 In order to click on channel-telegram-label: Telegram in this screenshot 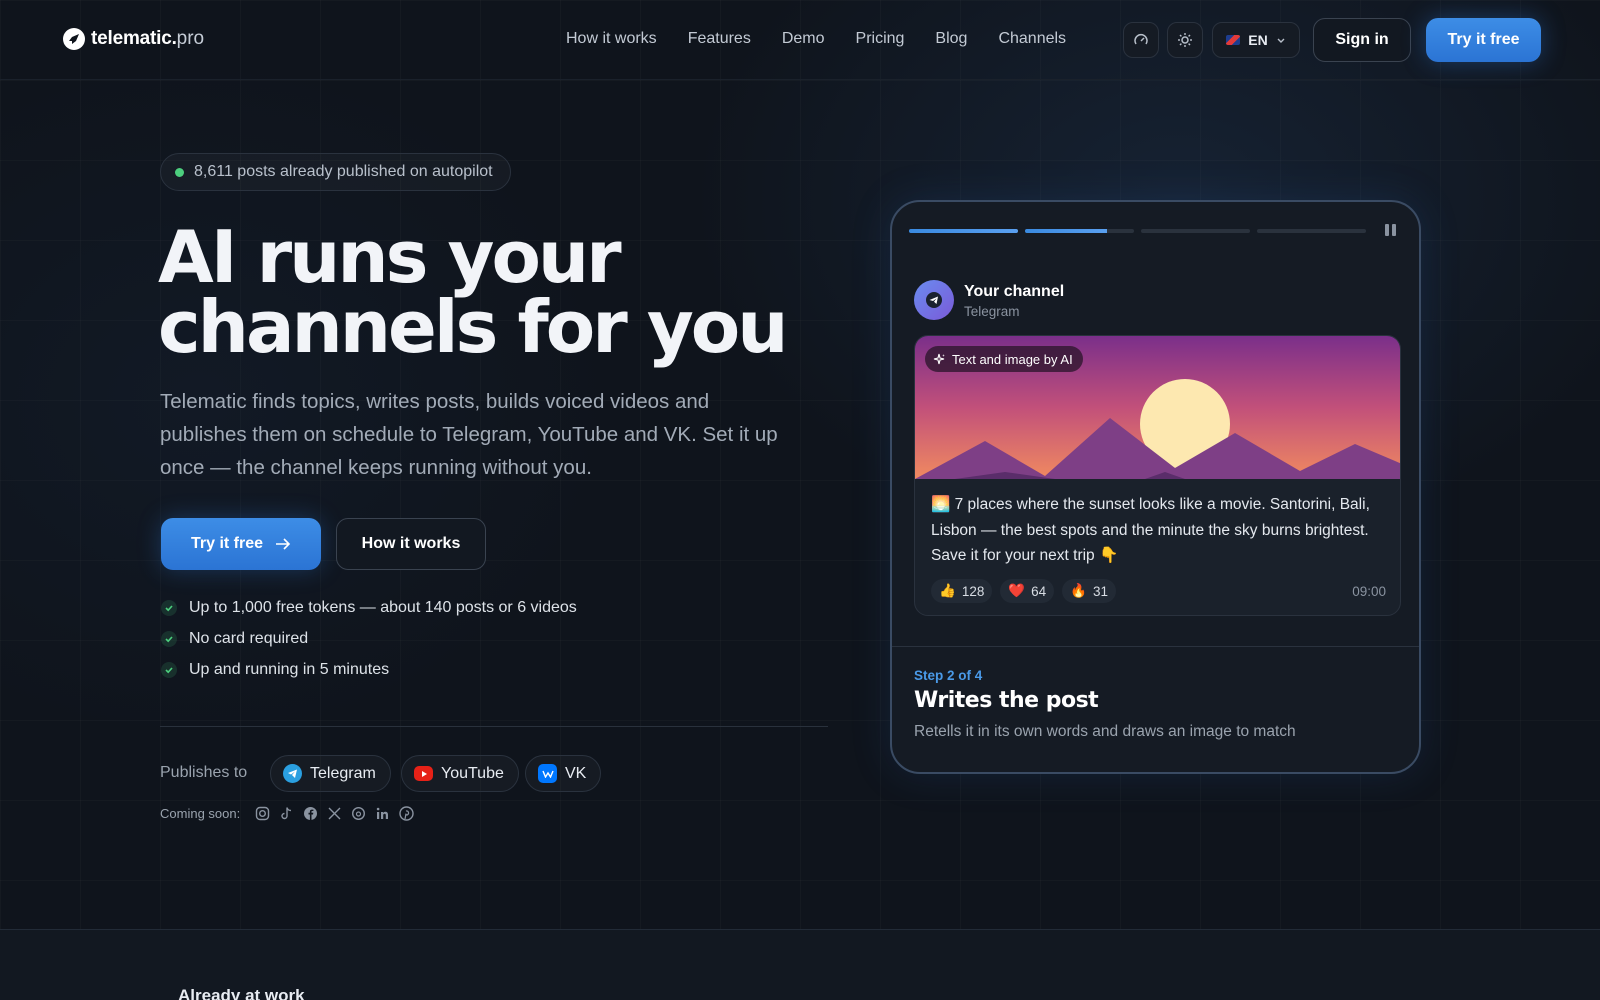, I will do `click(343, 773)`.